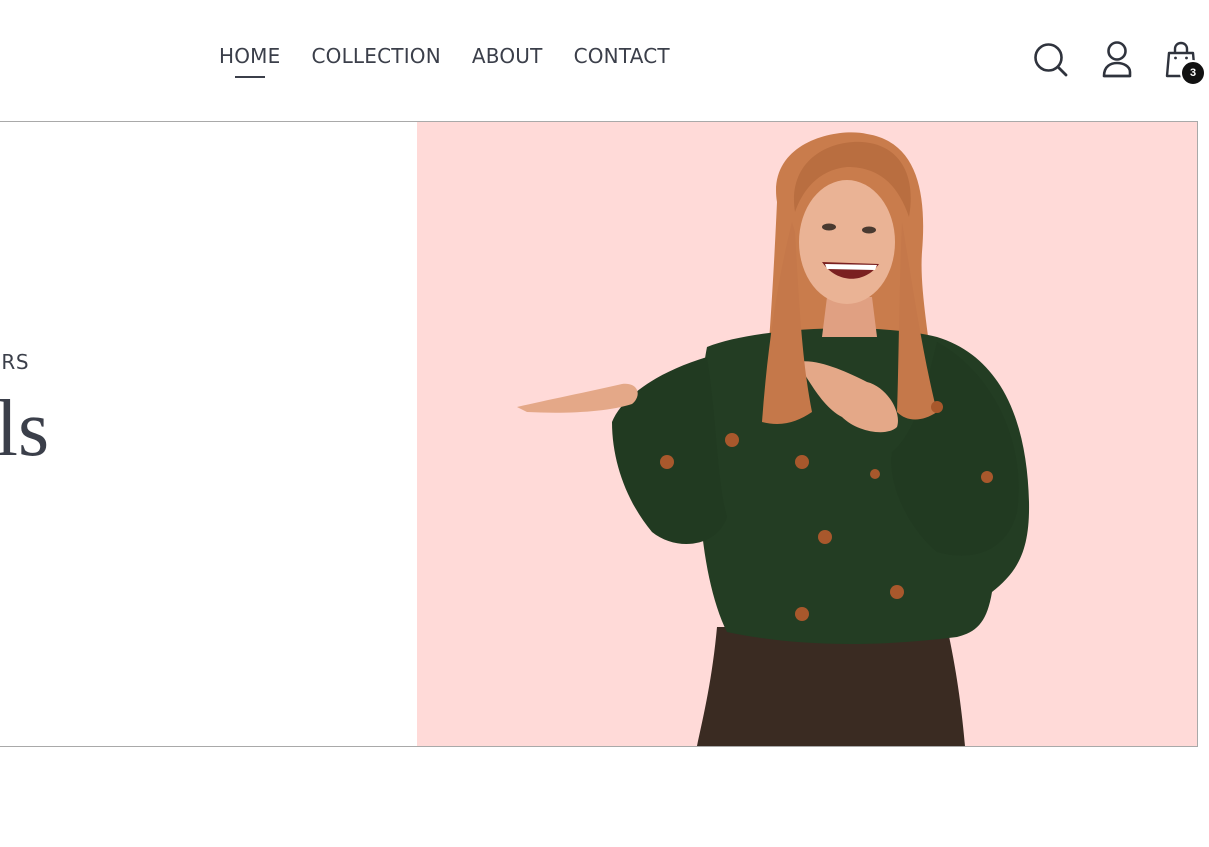 The height and width of the screenshot is (847, 1209). What do you see at coordinates (444, 60) in the screenshot?
I see `main-nav: HOME COLLECTION ABOUT CONTACT` at bounding box center [444, 60].